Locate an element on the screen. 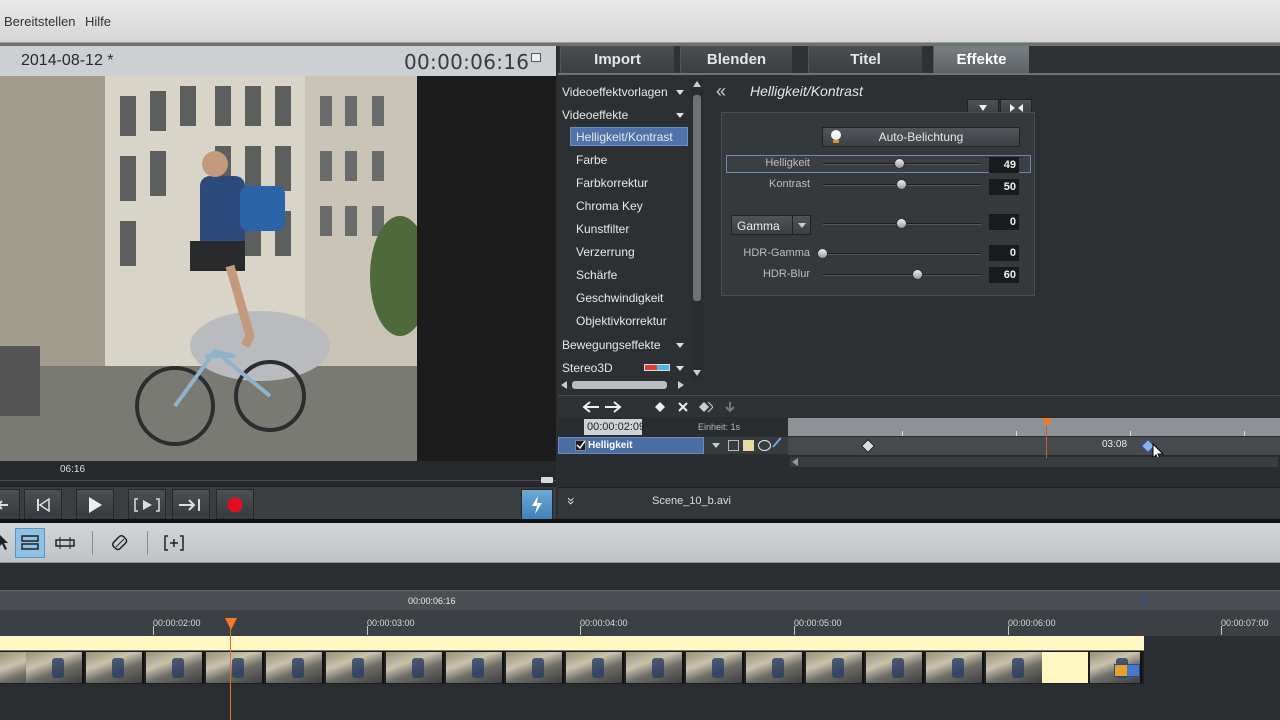  timeline-end-marker-icon is located at coordinates (1144, 601).